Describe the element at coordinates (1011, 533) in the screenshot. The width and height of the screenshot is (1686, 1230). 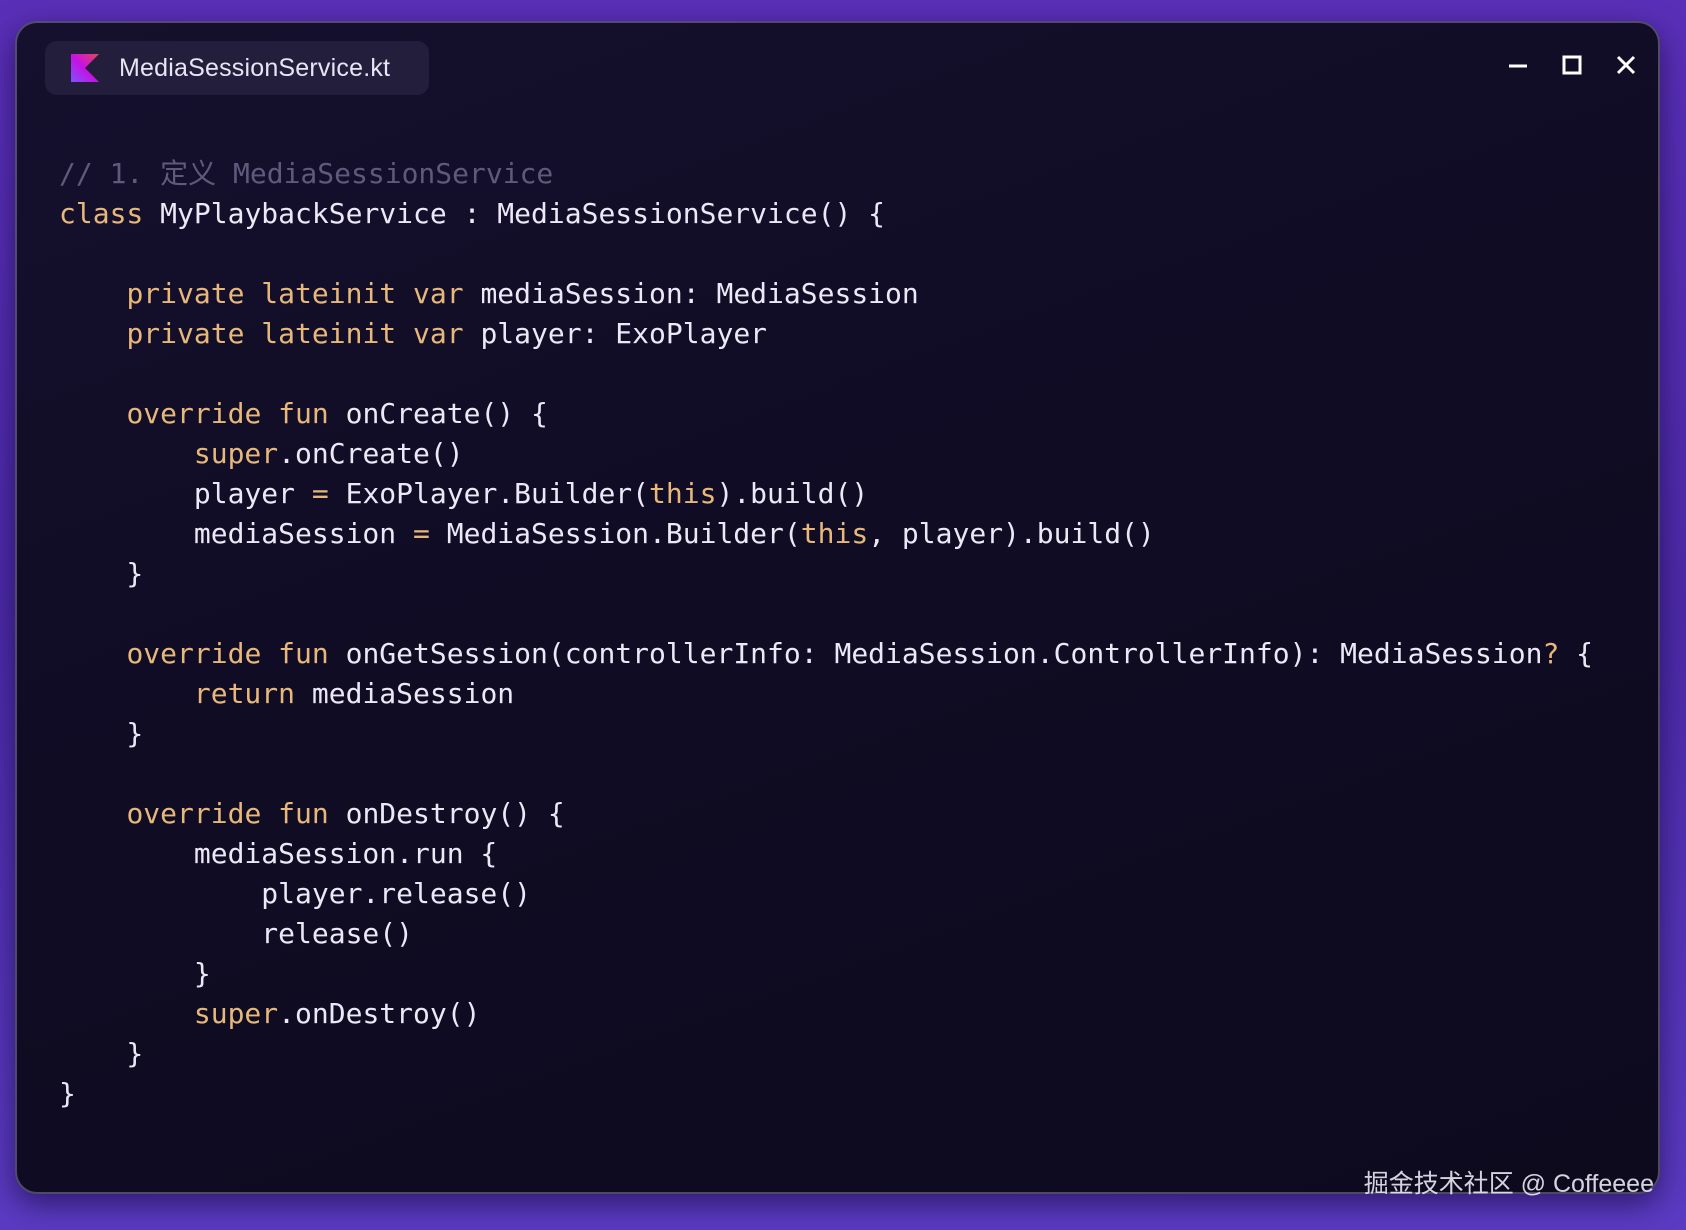
I see `code-token: , player).build()` at that location.